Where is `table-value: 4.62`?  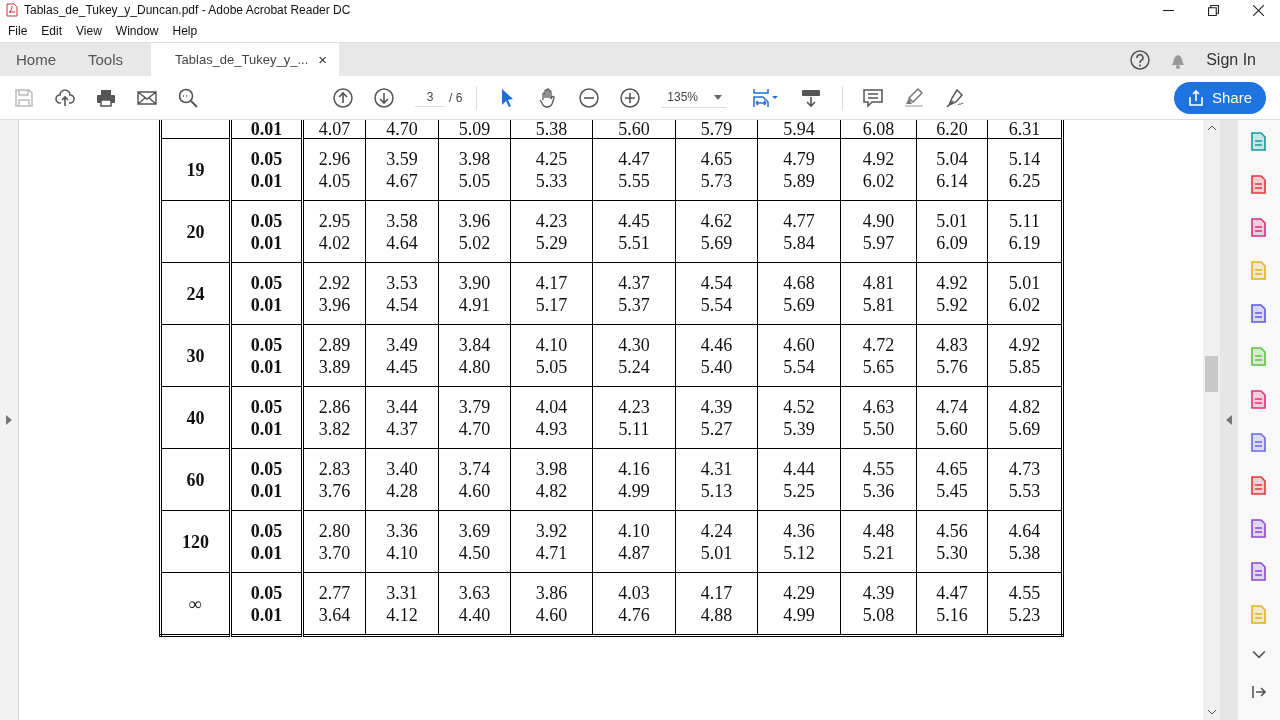 table-value: 4.62 is located at coordinates (716, 220).